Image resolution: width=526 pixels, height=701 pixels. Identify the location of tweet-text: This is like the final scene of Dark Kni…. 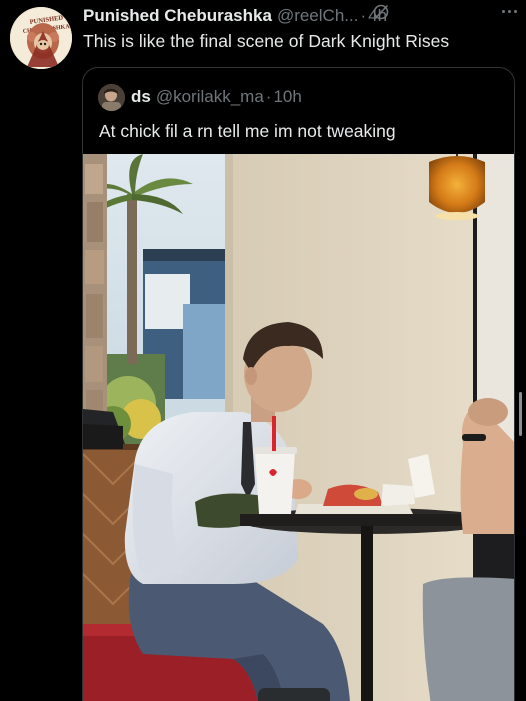
(266, 41).